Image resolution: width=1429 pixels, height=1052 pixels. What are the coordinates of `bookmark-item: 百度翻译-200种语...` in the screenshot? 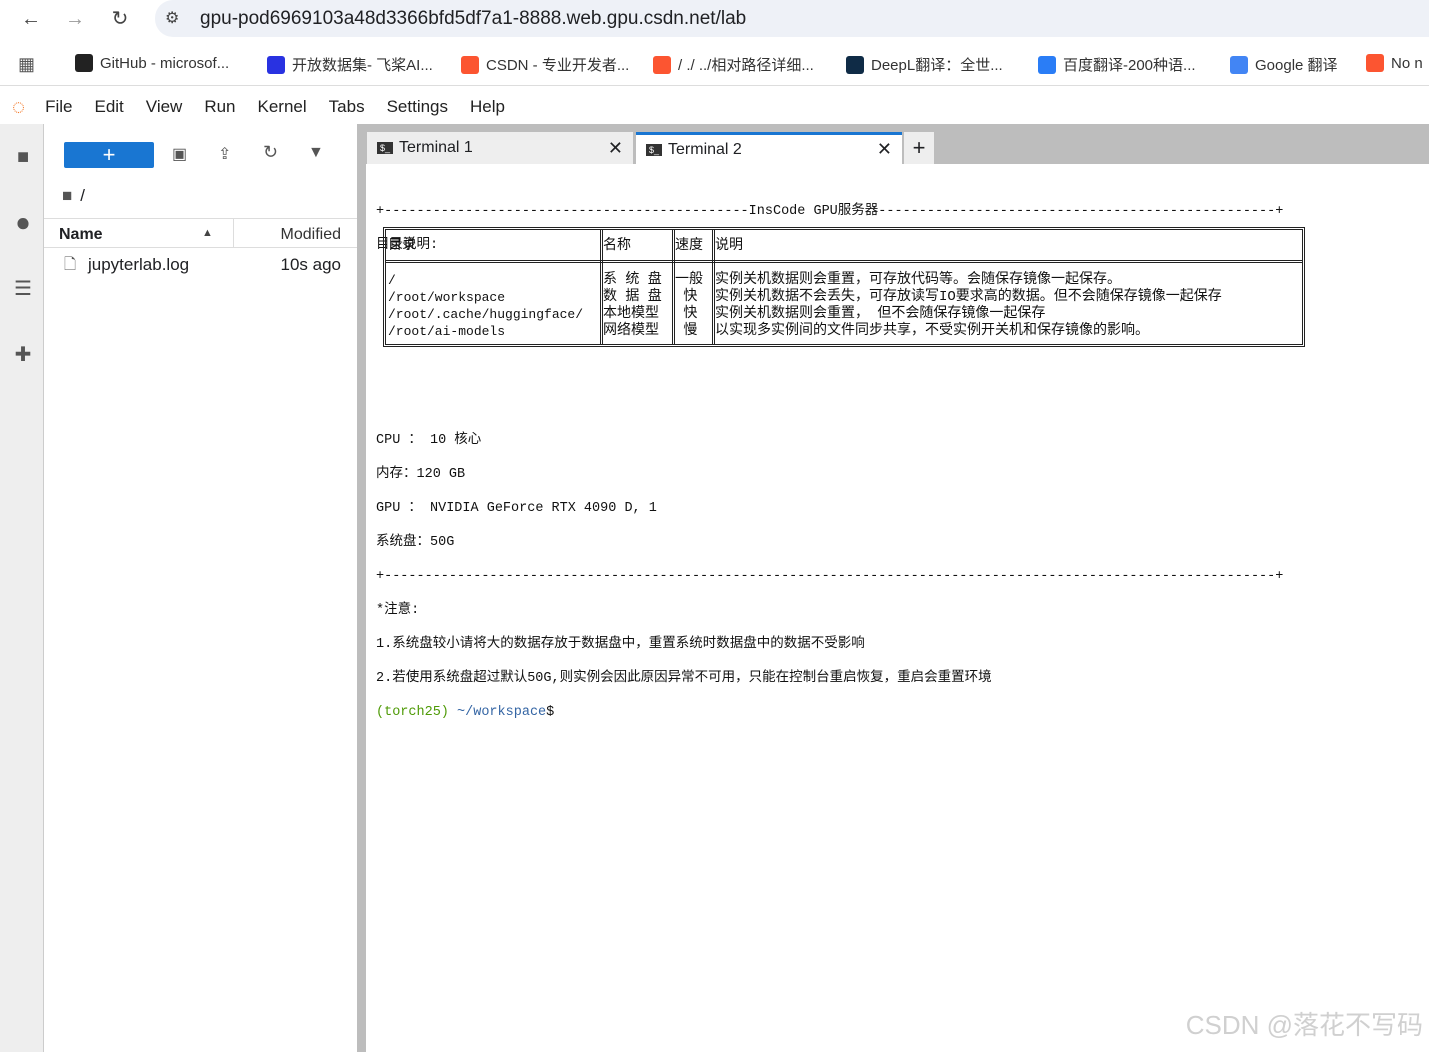 It's located at (1117, 64).